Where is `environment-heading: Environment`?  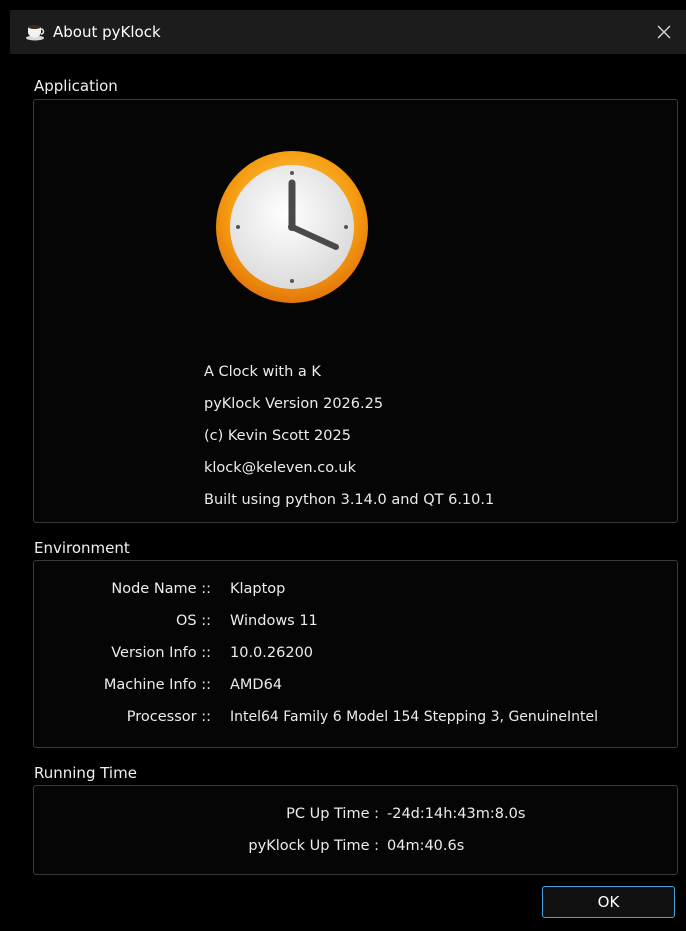
environment-heading: Environment is located at coordinates (82, 548).